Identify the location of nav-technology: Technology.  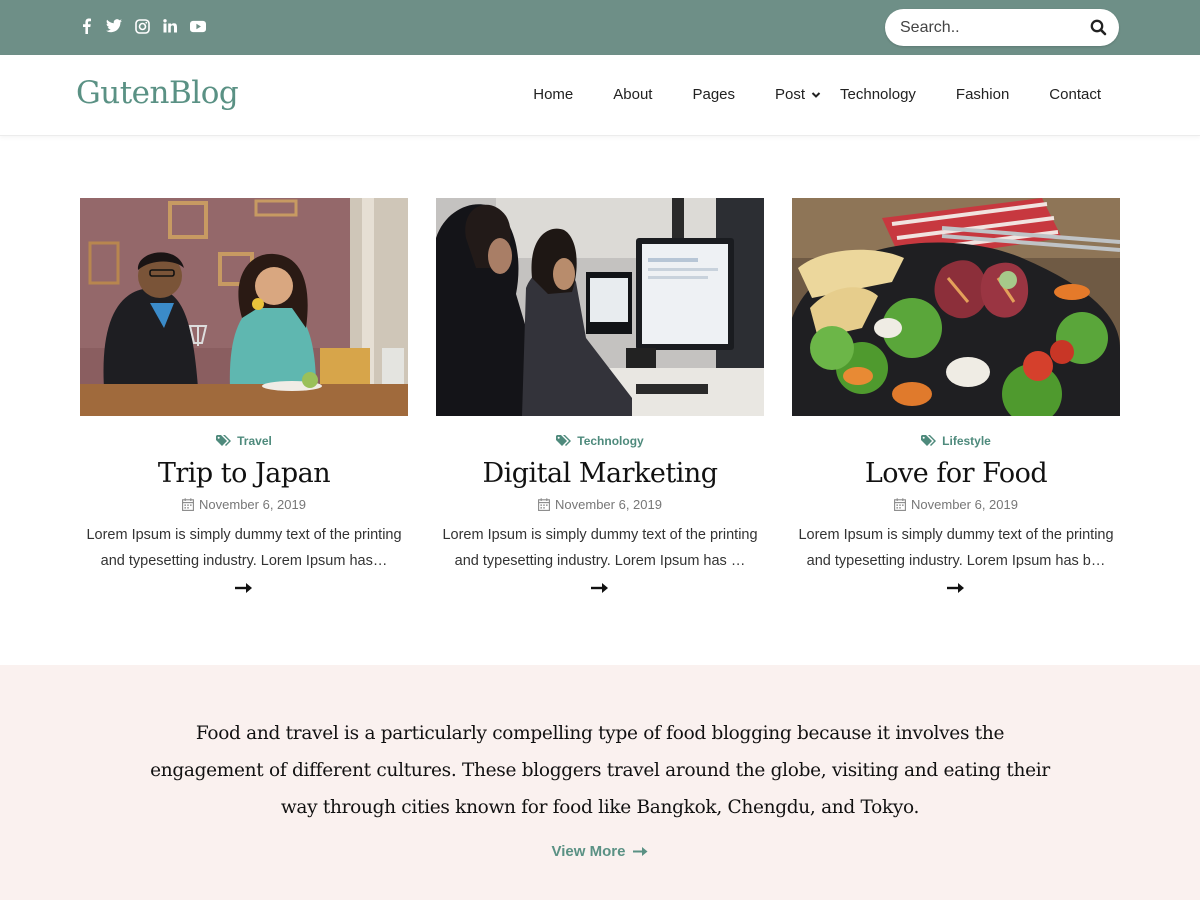
(878, 94).